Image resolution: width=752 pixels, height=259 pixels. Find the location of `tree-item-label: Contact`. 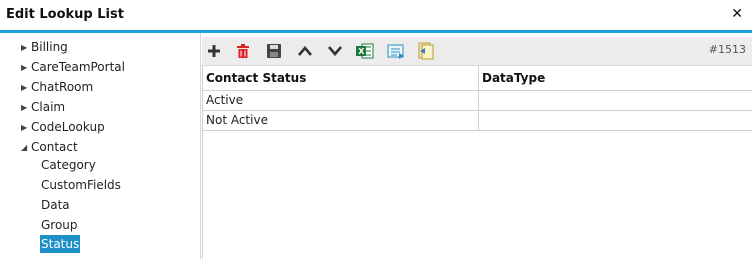

tree-item-label: Contact is located at coordinates (54, 147).